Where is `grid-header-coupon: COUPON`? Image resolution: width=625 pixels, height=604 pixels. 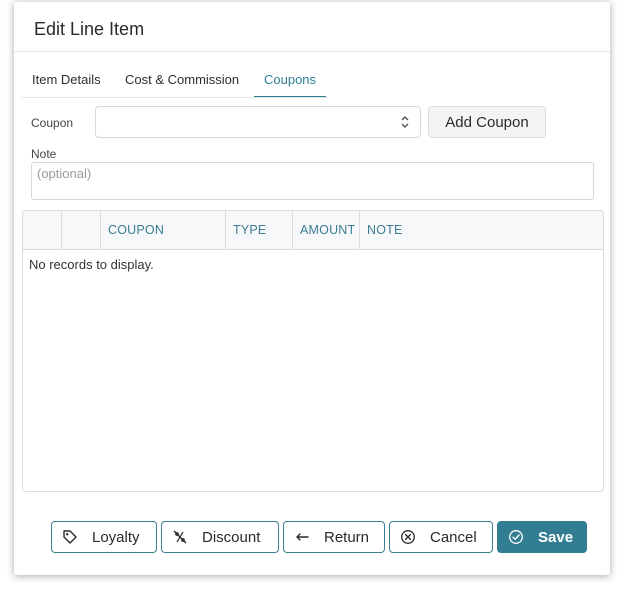
grid-header-coupon: COUPON is located at coordinates (162, 230).